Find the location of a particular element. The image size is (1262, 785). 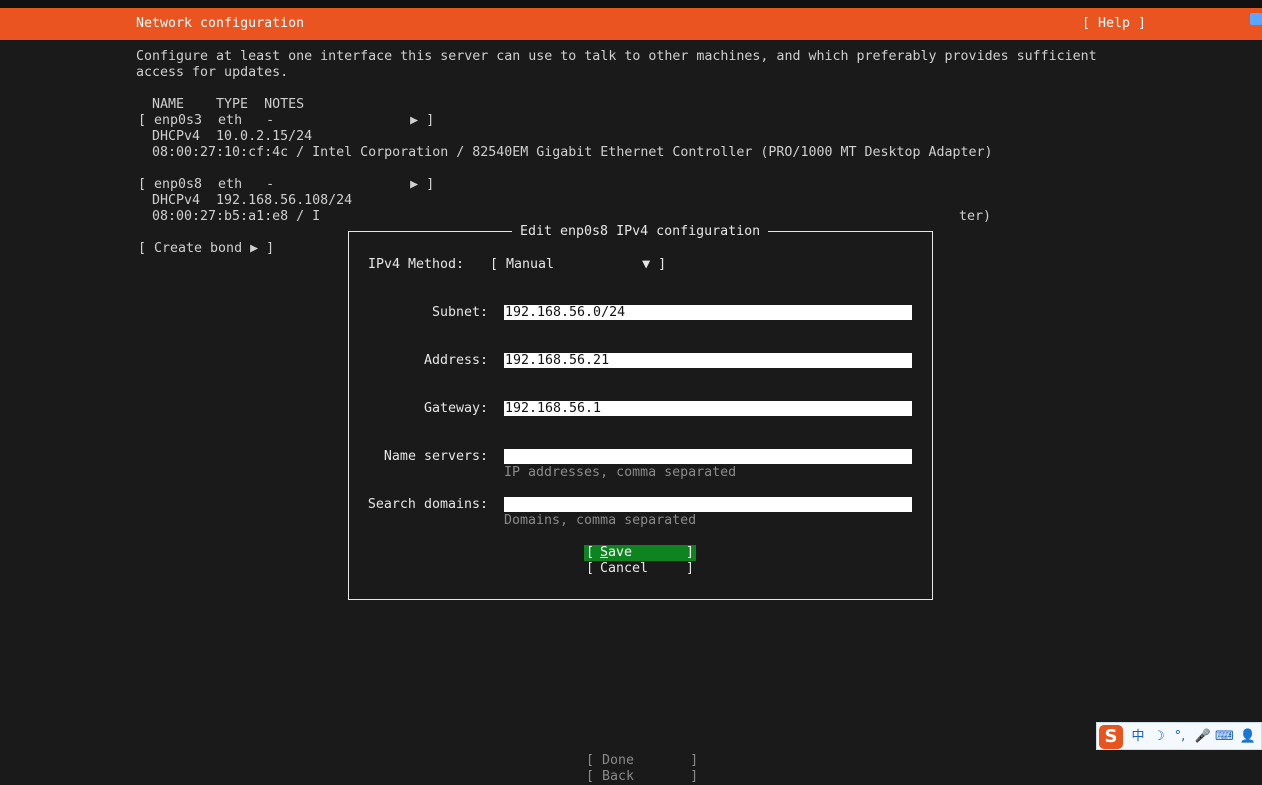

cancel-label: Cancel is located at coordinates (624, 568).